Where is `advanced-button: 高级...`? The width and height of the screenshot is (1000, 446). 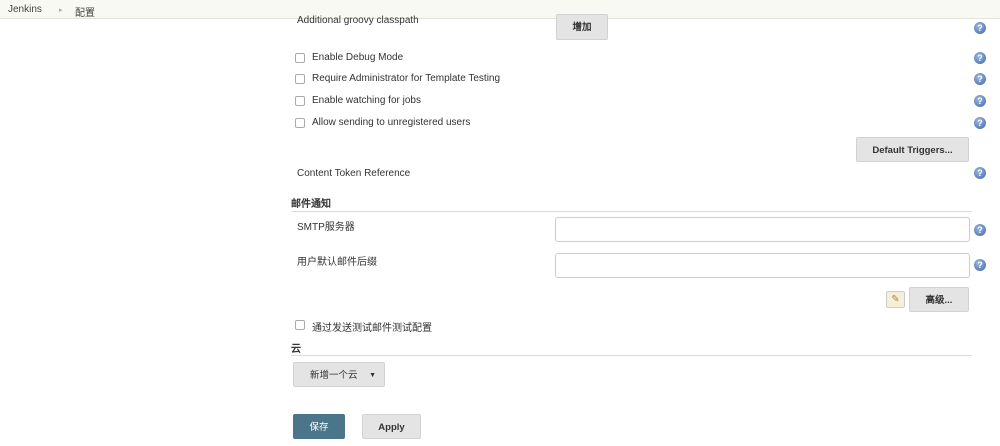 advanced-button: 高级... is located at coordinates (939, 299).